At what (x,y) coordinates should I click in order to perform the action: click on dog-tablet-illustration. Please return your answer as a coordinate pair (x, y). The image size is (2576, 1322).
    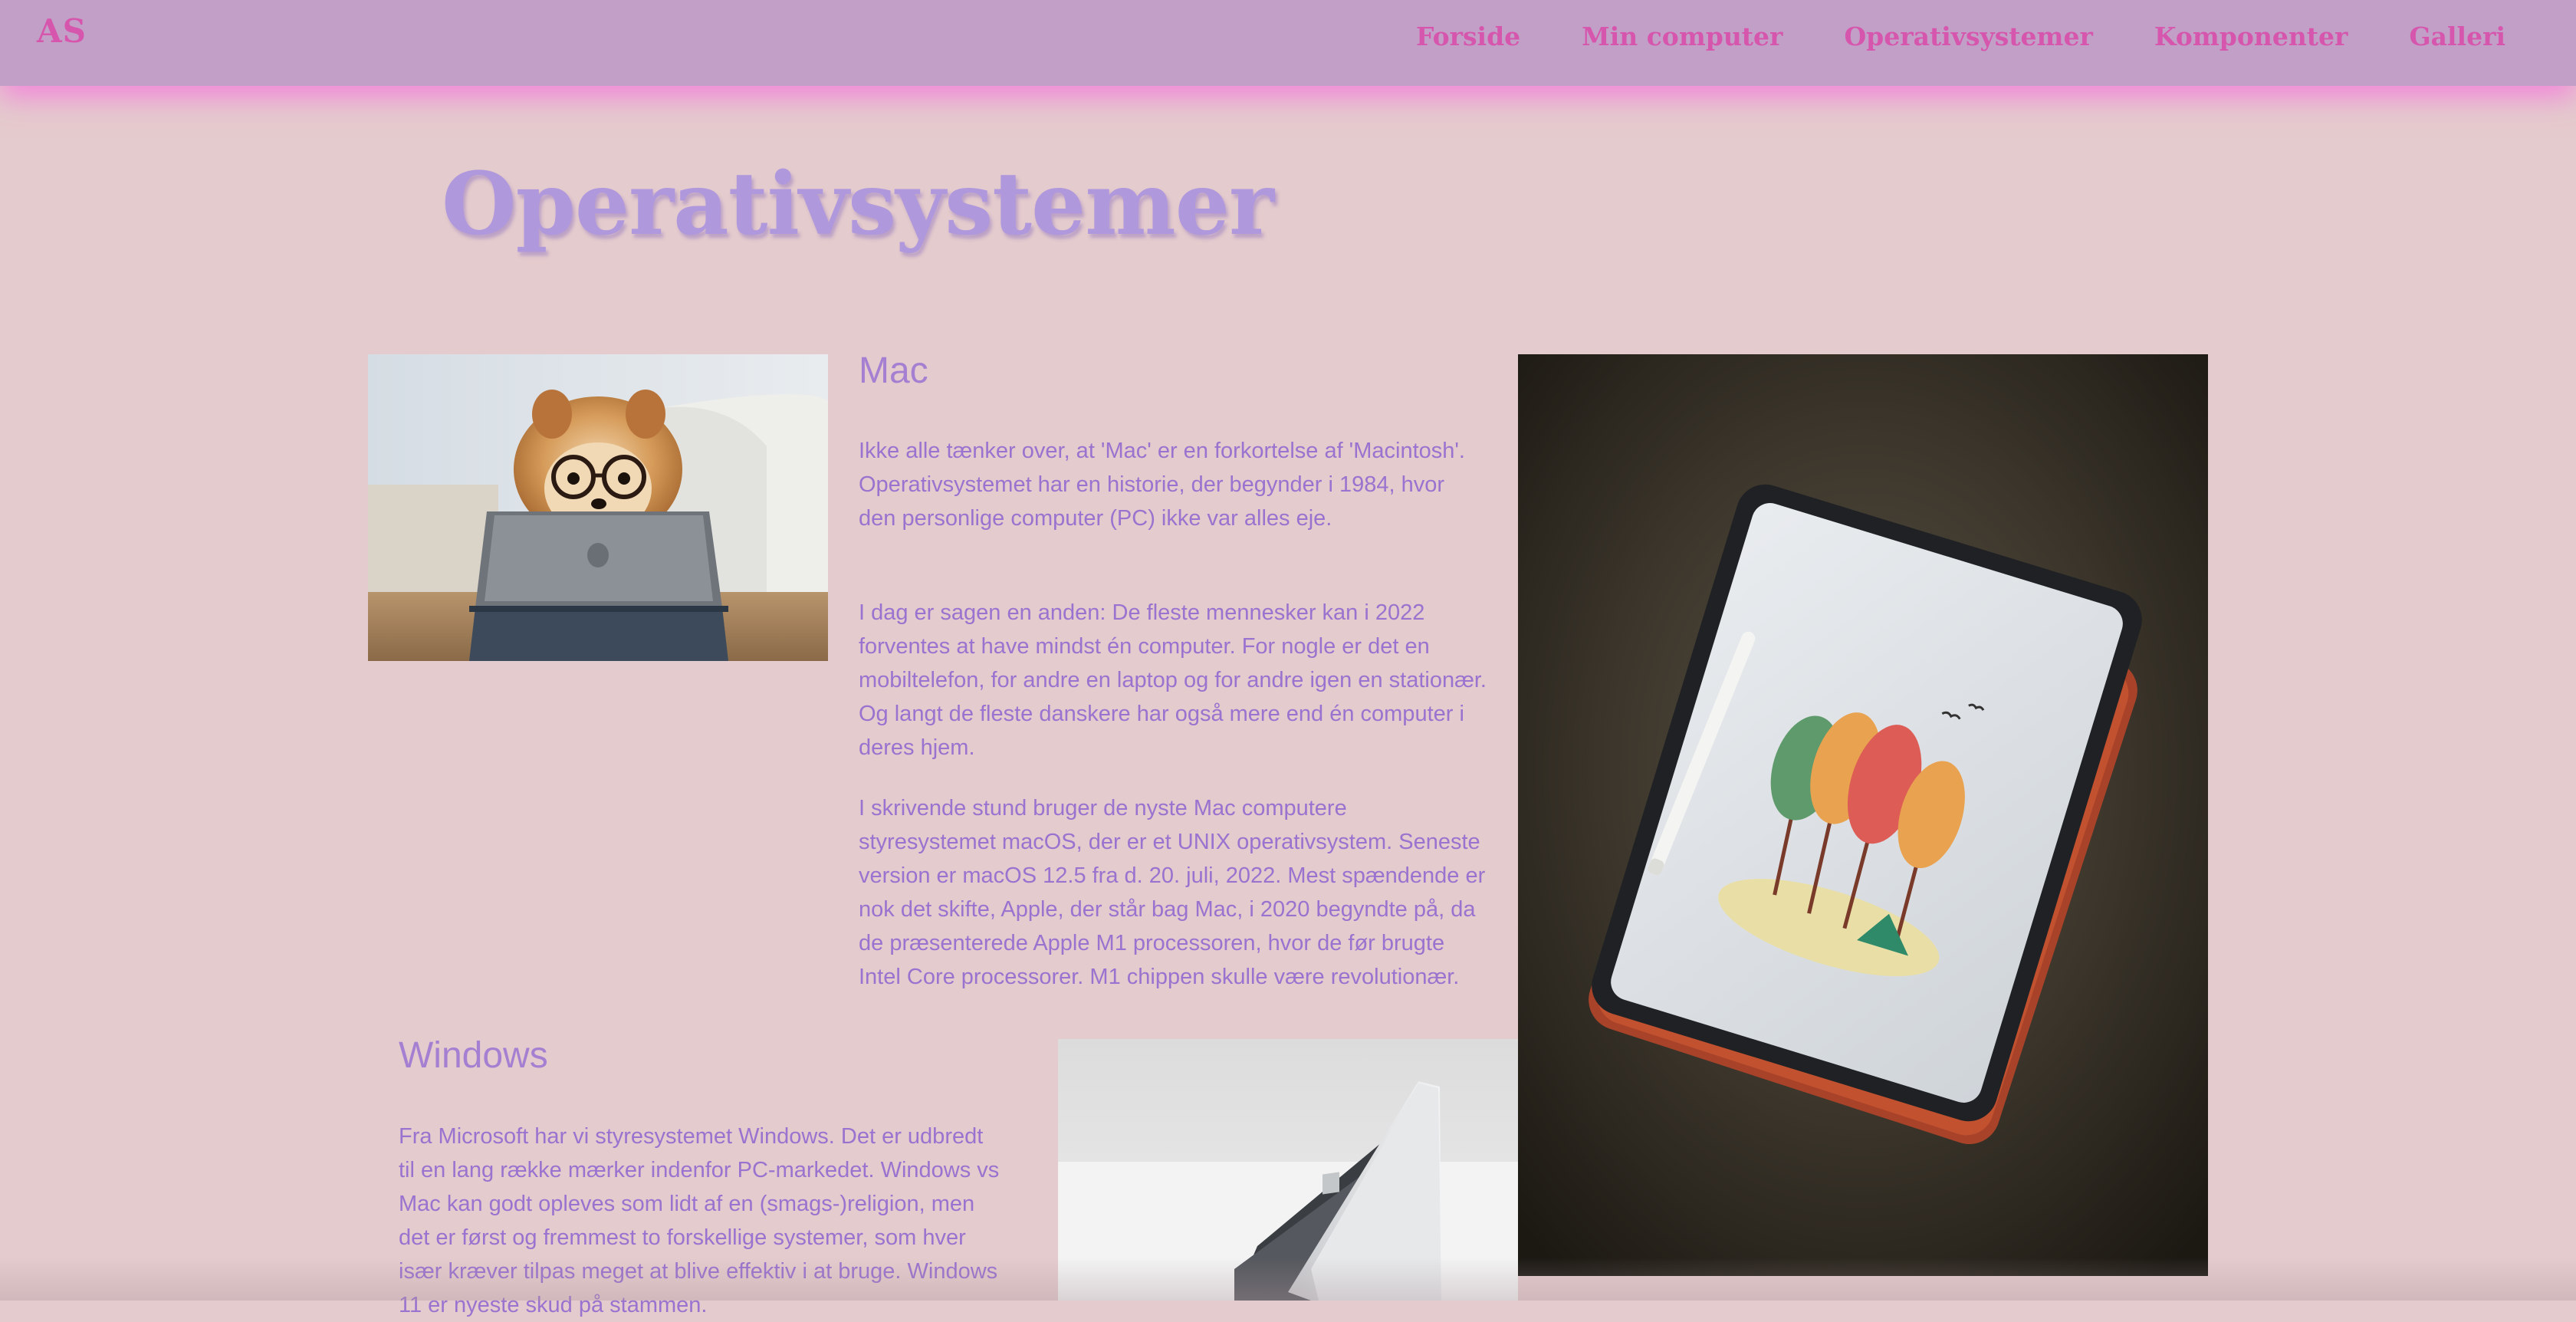
    Looking at the image, I should click on (598, 507).